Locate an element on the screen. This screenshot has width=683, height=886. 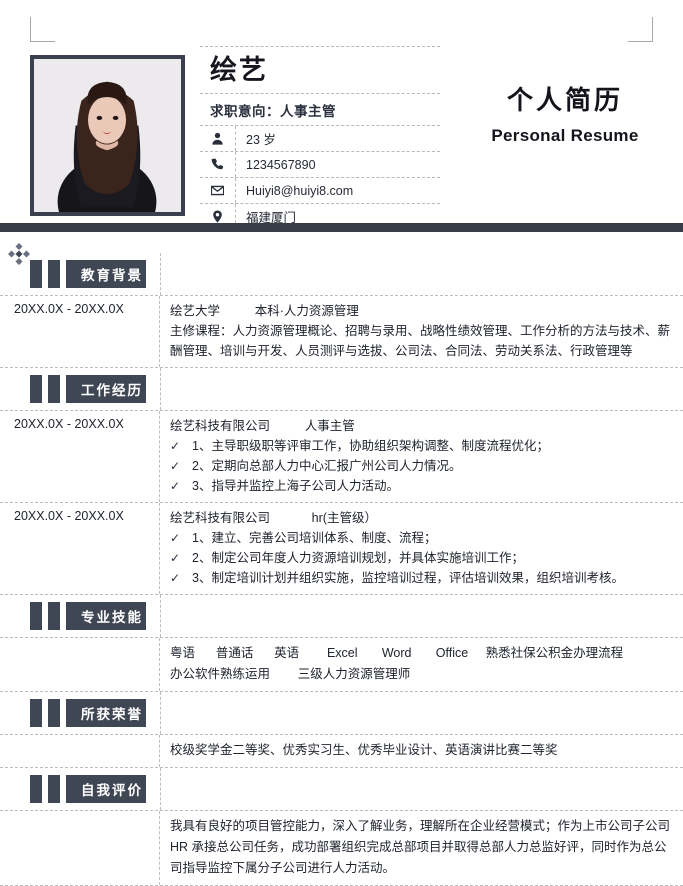
entry-honors-0: 校级奖学金二等奖、优秀实习生、优秀毕业设计、英语演讲比赛二等奖 is located at coordinates (341, 751).